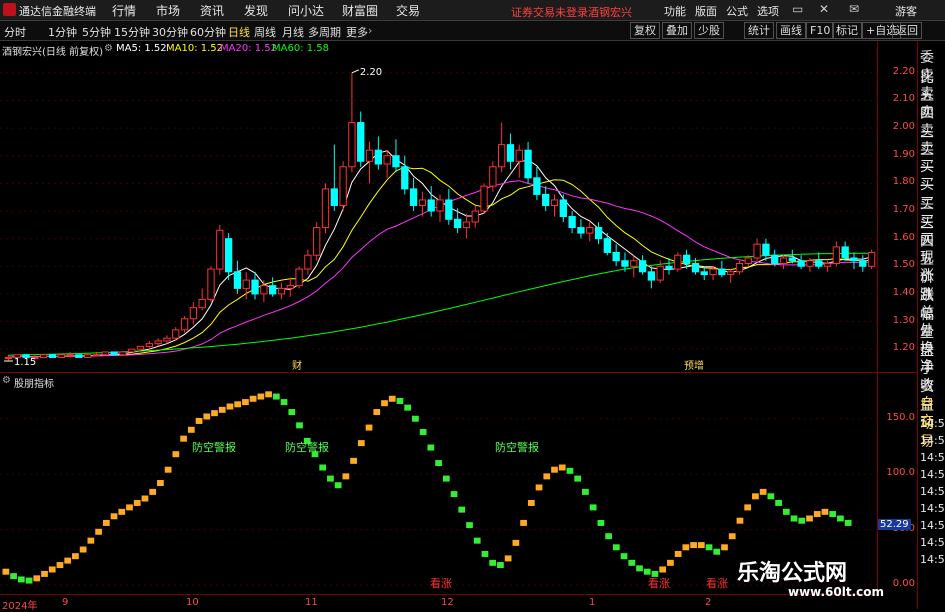 This screenshot has height=612, width=945. What do you see at coordinates (903, 292) in the screenshot?
I see `price-tick-label: 1.40` at bounding box center [903, 292].